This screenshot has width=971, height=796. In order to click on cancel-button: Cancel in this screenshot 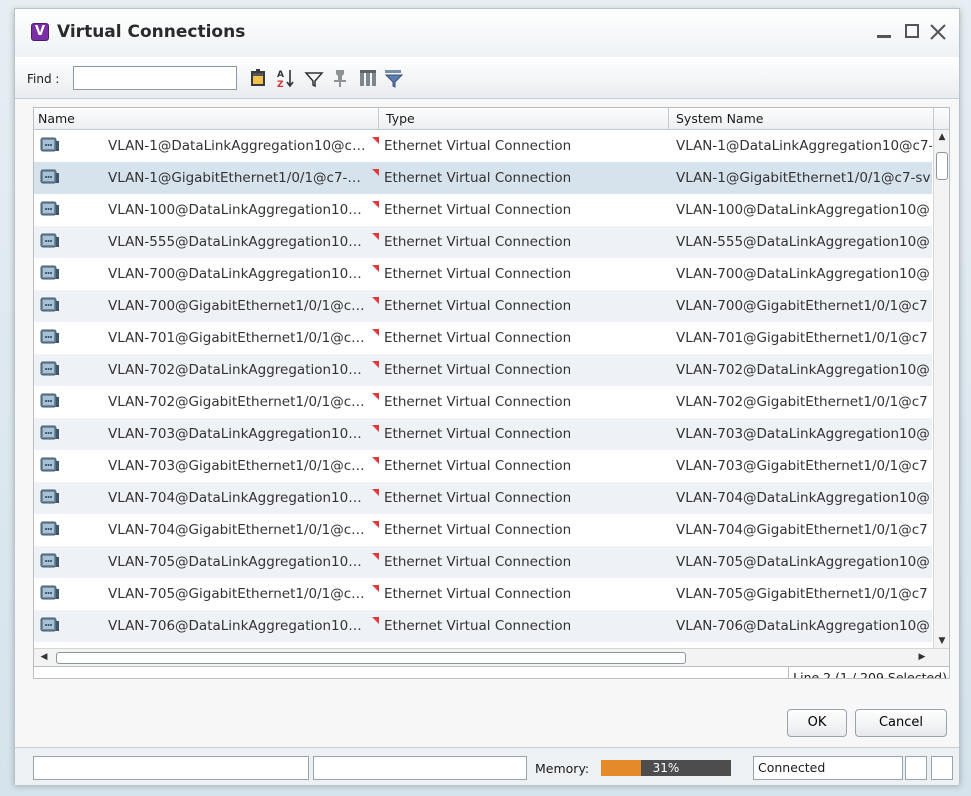, I will do `click(901, 723)`.